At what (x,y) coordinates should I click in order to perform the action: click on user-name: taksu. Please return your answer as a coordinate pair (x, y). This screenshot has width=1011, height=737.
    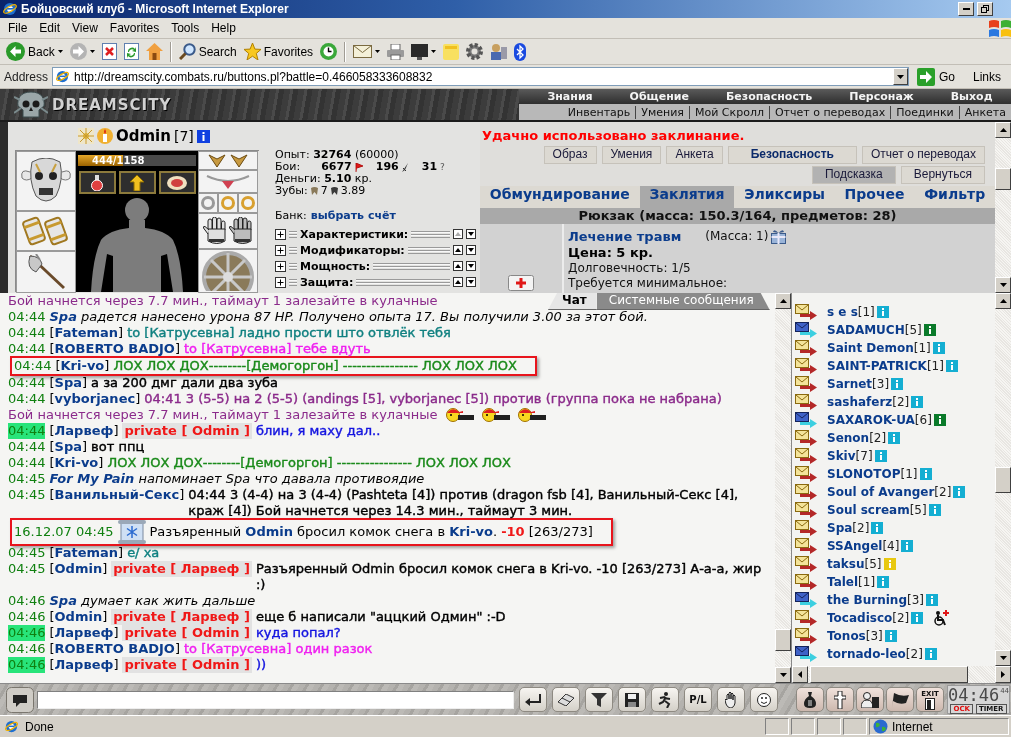
    Looking at the image, I should click on (846, 564).